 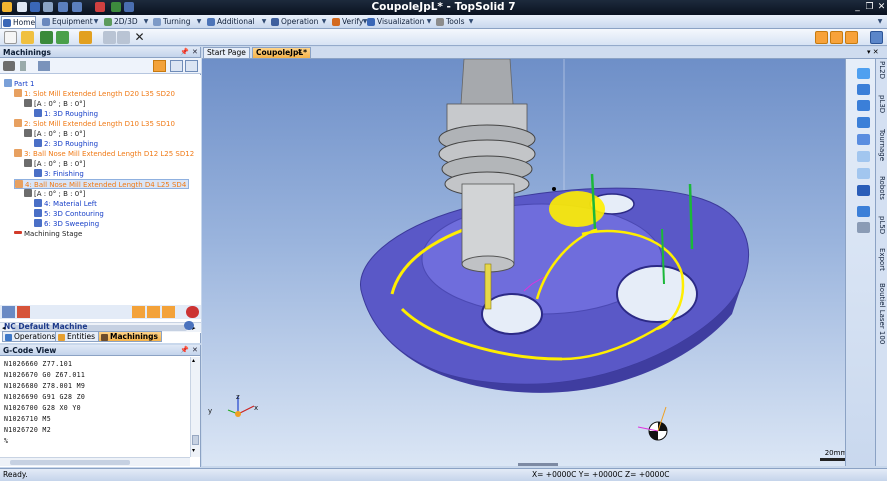 I want to click on gcode-hscroll-thumb, so click(x=70, y=462).